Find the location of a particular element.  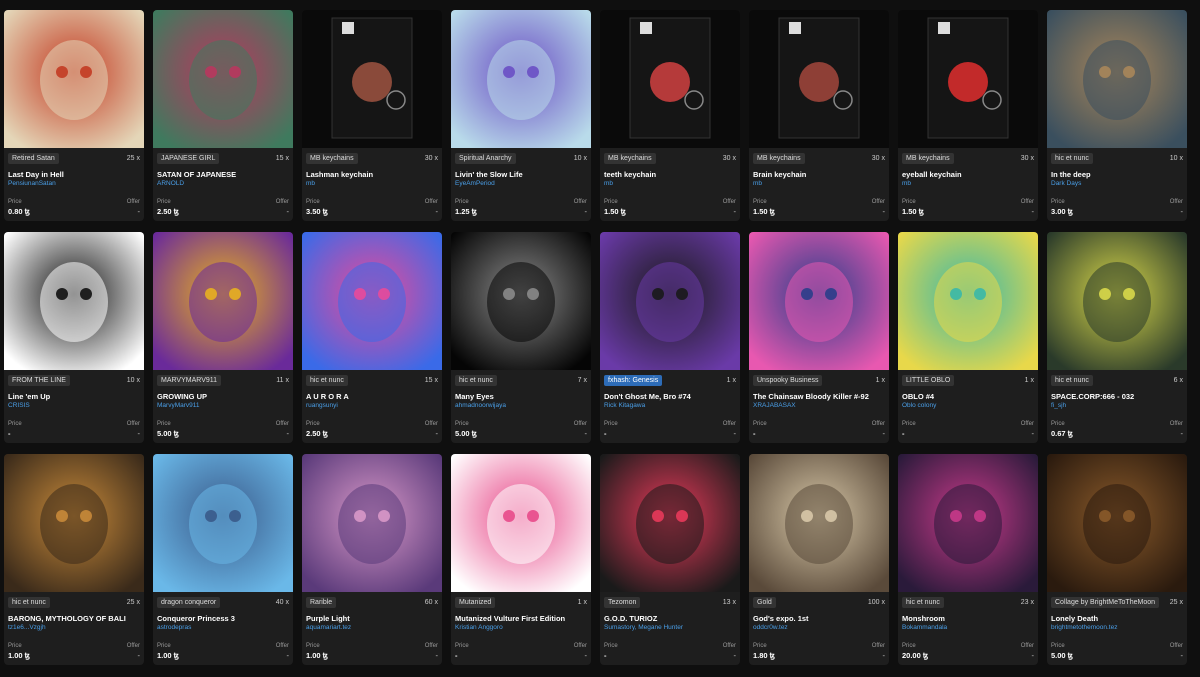

artist-link: Dark Days is located at coordinates (1117, 183).